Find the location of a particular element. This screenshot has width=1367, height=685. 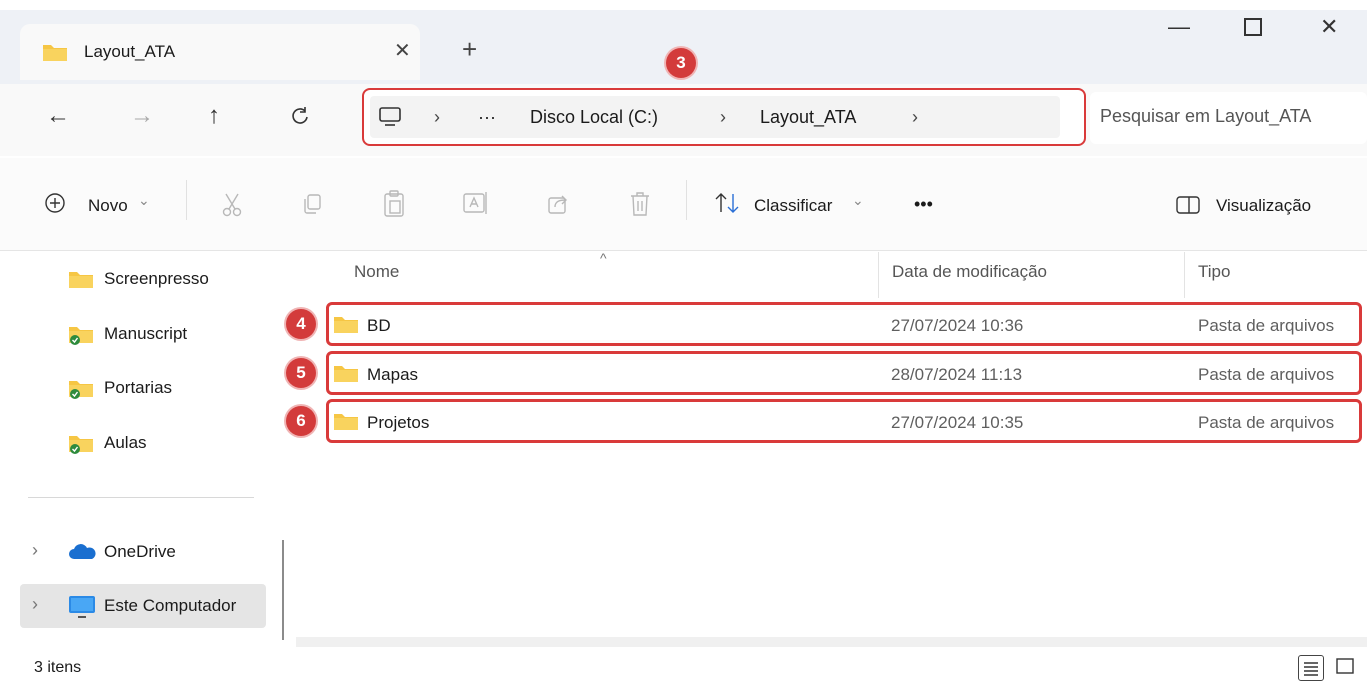

sidebar-item-aulas: Aulas is located at coordinates (143, 443).